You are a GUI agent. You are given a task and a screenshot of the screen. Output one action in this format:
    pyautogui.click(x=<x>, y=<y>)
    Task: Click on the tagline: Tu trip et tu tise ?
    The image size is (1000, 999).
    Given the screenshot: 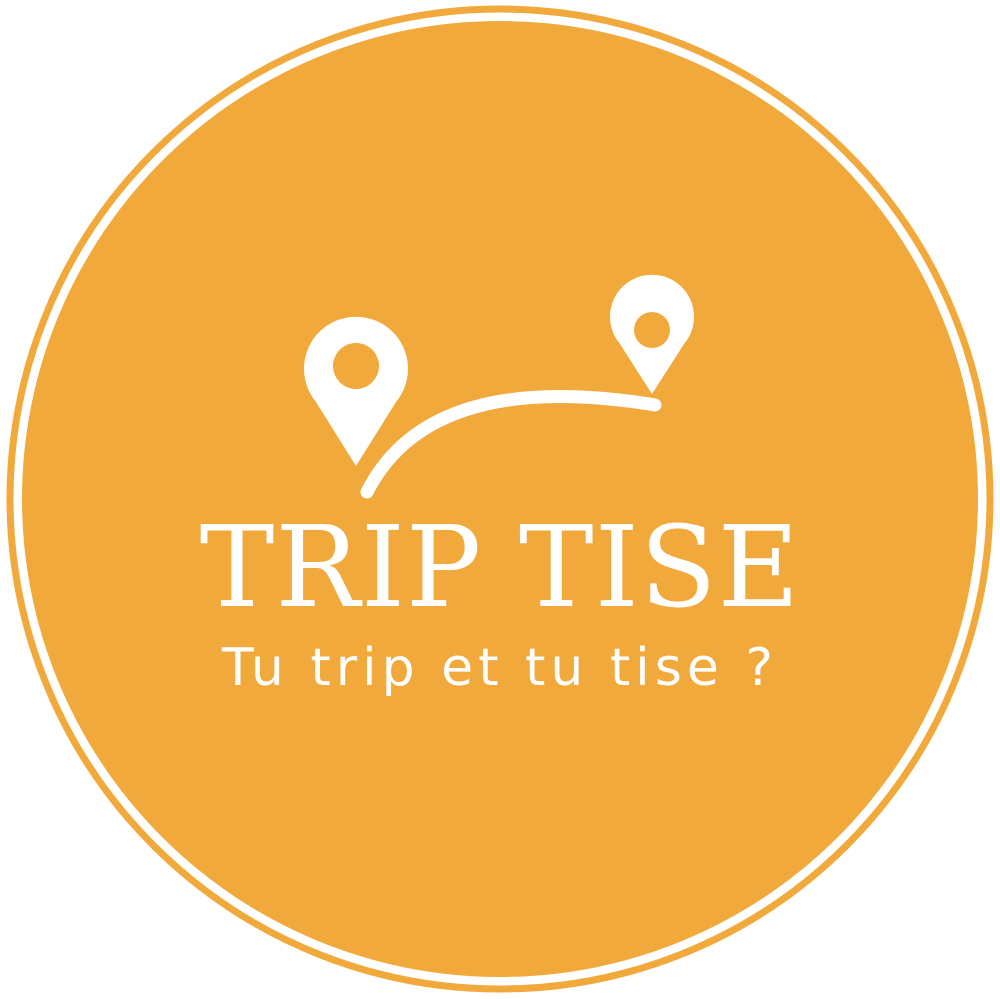 What is the action you would take?
    pyautogui.click(x=500, y=668)
    